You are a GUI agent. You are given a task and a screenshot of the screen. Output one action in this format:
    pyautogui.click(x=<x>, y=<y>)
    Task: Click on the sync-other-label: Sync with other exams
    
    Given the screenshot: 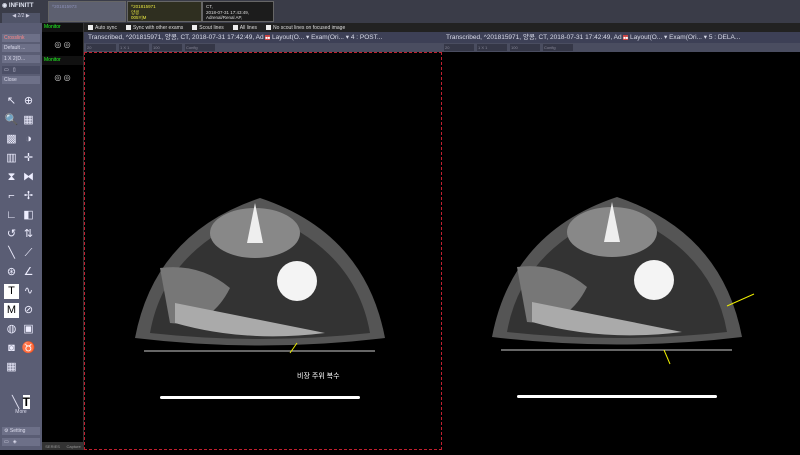 What is the action you would take?
    pyautogui.click(x=158, y=27)
    